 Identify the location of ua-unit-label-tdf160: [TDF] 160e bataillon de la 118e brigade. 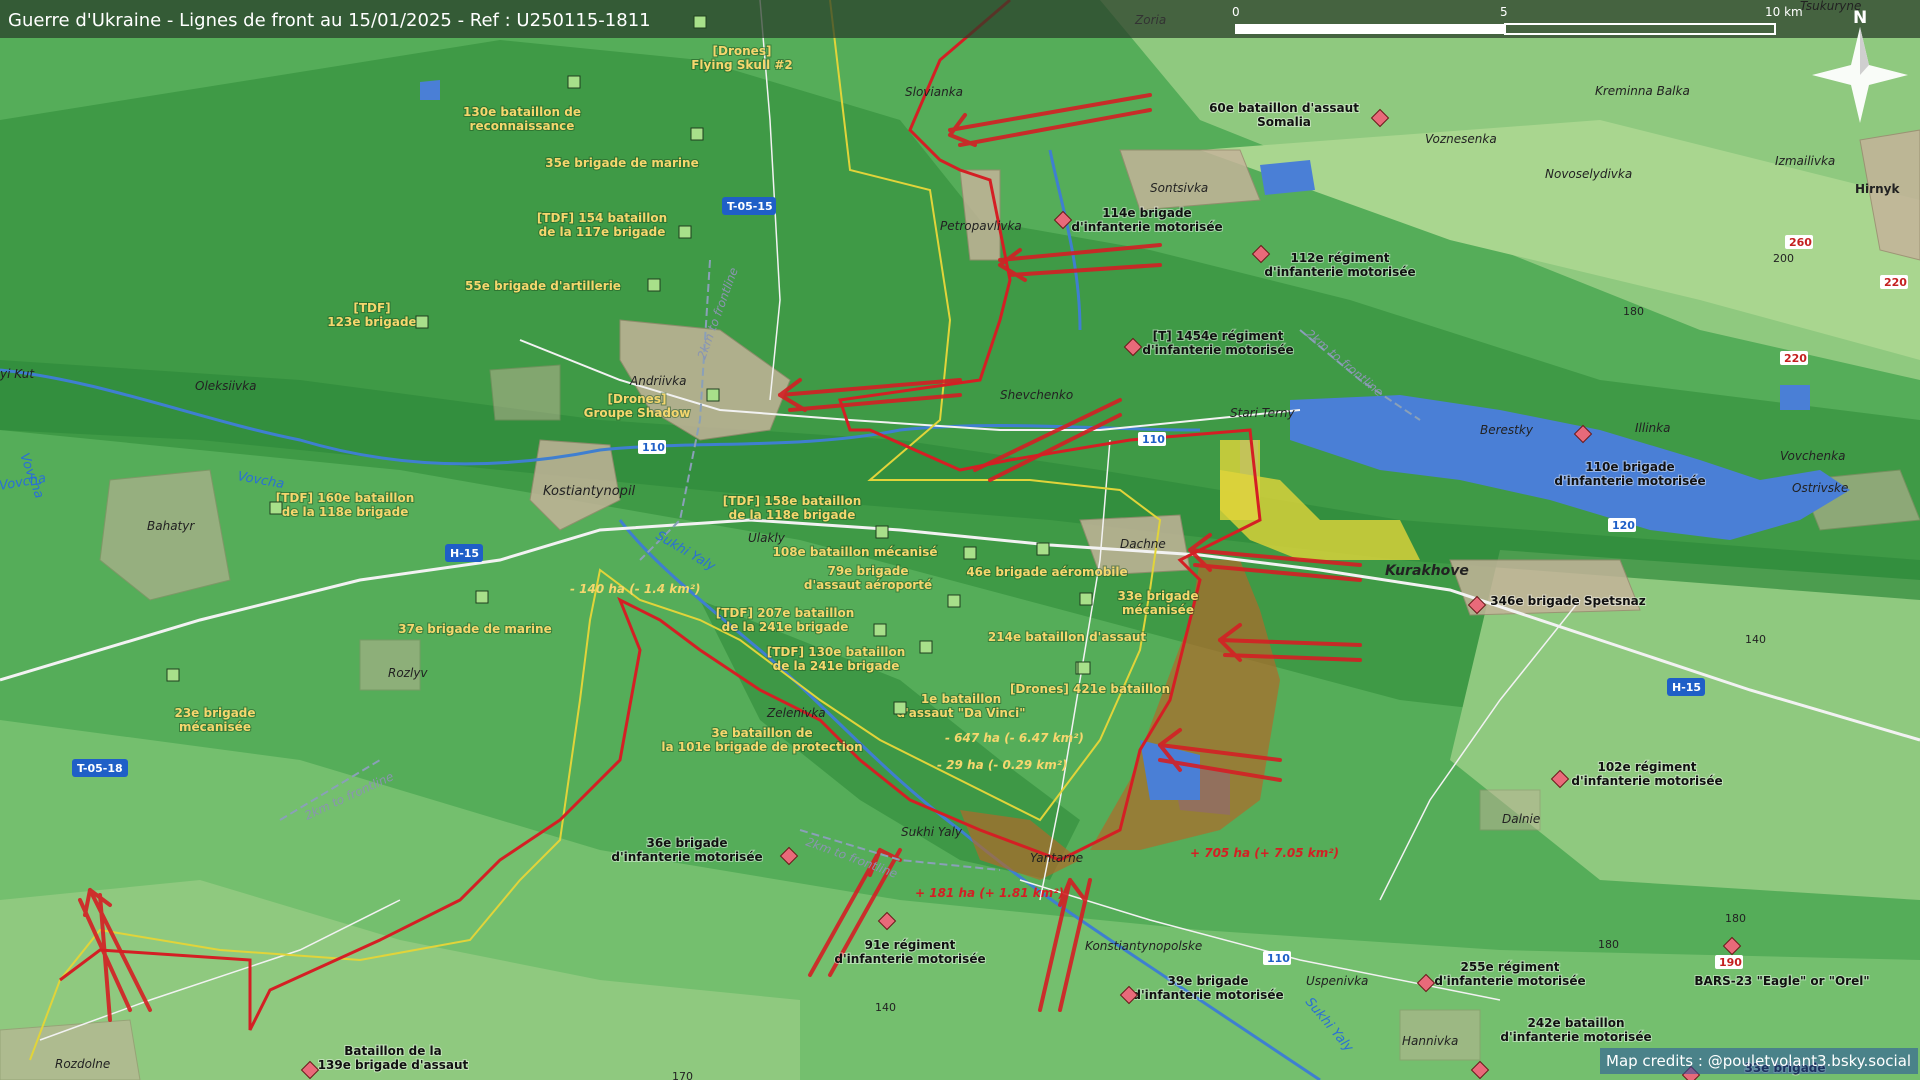
(345, 505).